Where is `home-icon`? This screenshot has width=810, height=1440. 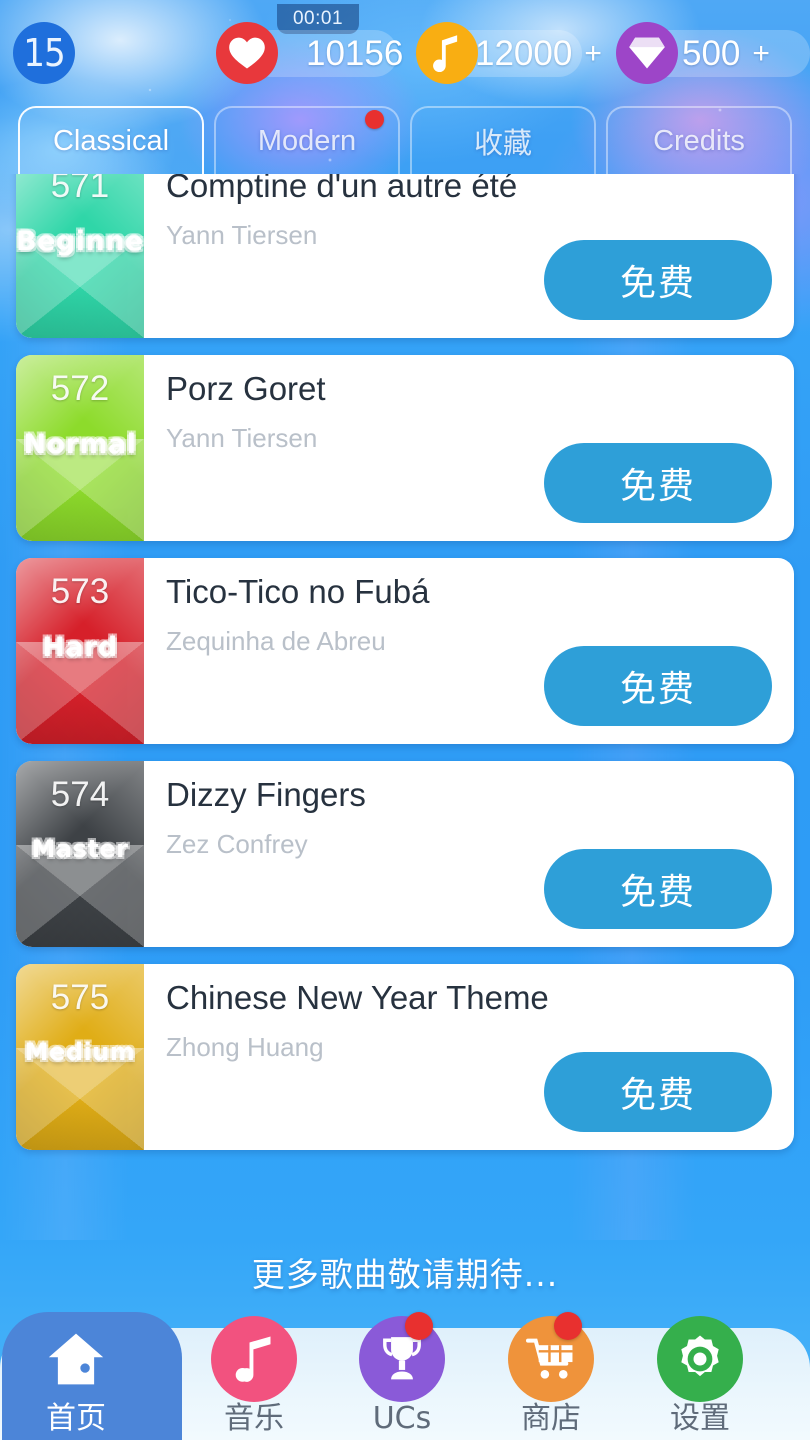 home-icon is located at coordinates (76, 1359).